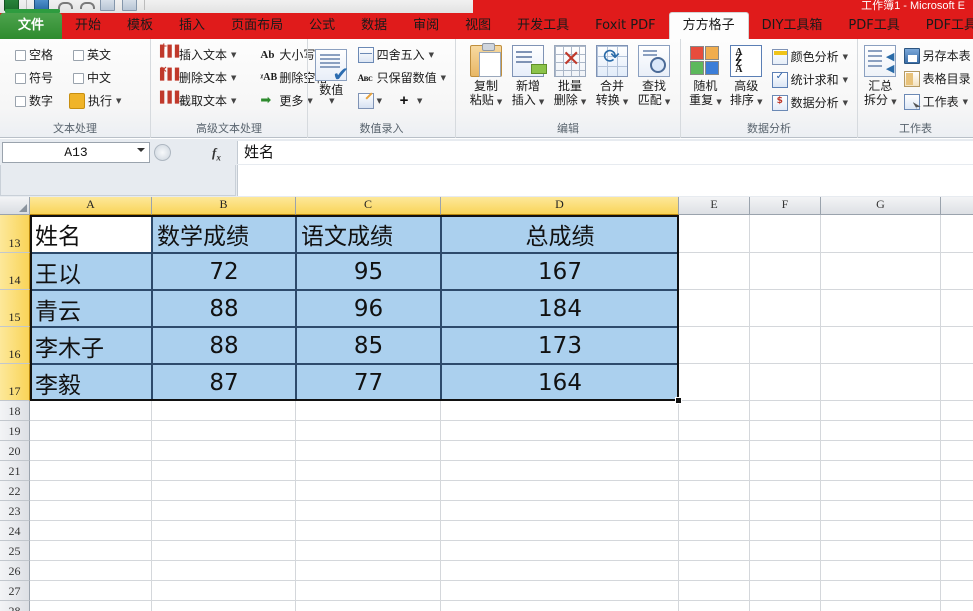 The width and height of the screenshot is (973, 611). What do you see at coordinates (792, 26) in the screenshot?
I see `ribbon-tab-12: DIY工具箱` at bounding box center [792, 26].